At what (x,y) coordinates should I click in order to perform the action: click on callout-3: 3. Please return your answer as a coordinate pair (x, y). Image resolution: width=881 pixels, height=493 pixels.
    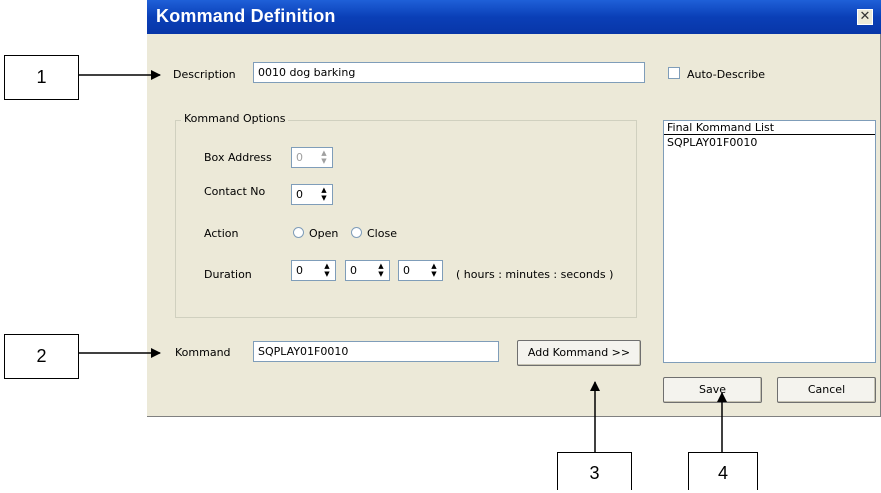
    Looking at the image, I should click on (594, 471).